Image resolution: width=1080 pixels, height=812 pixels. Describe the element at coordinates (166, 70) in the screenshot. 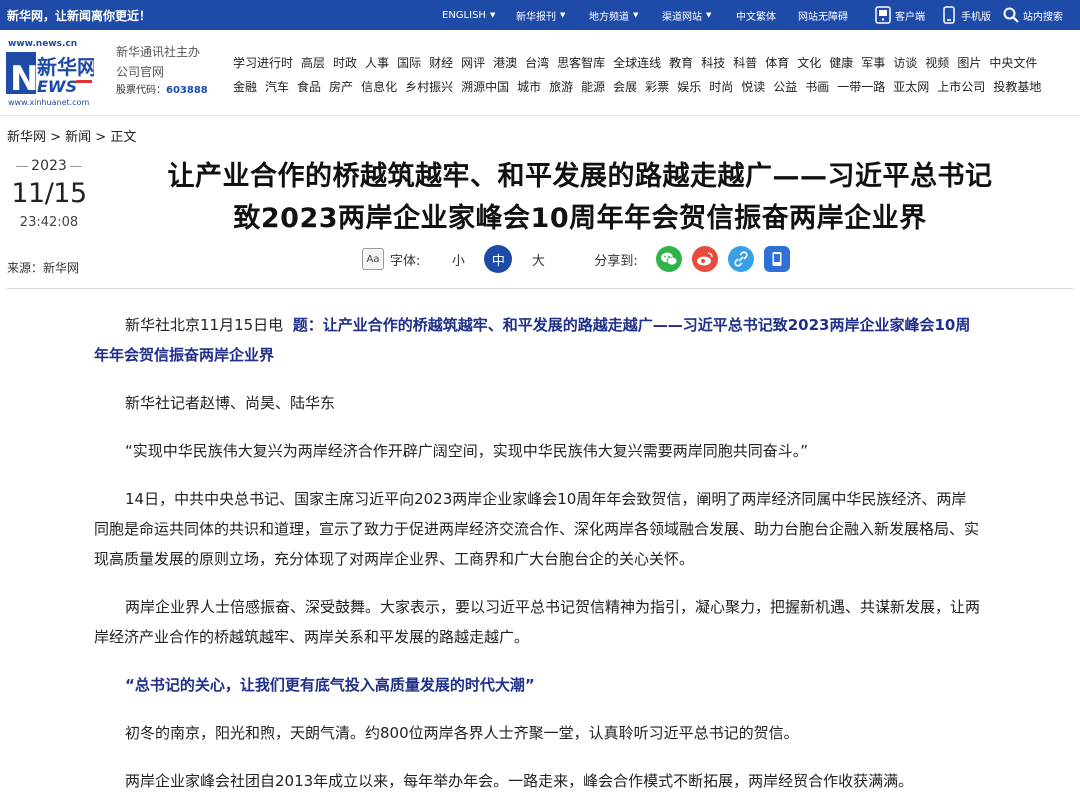

I see `org-info: 新华通讯社主办 公司官网 股票代码：603888` at that location.